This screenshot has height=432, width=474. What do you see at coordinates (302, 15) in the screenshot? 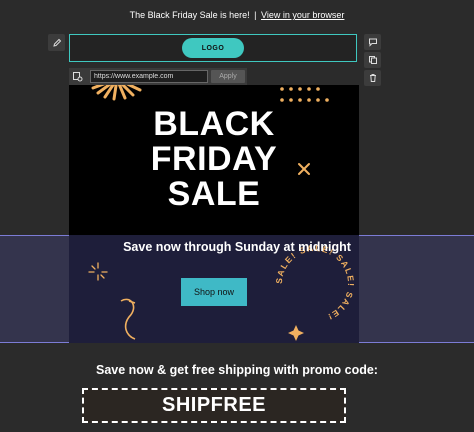
I see `view-in-browser-link: View in your browser` at bounding box center [302, 15].